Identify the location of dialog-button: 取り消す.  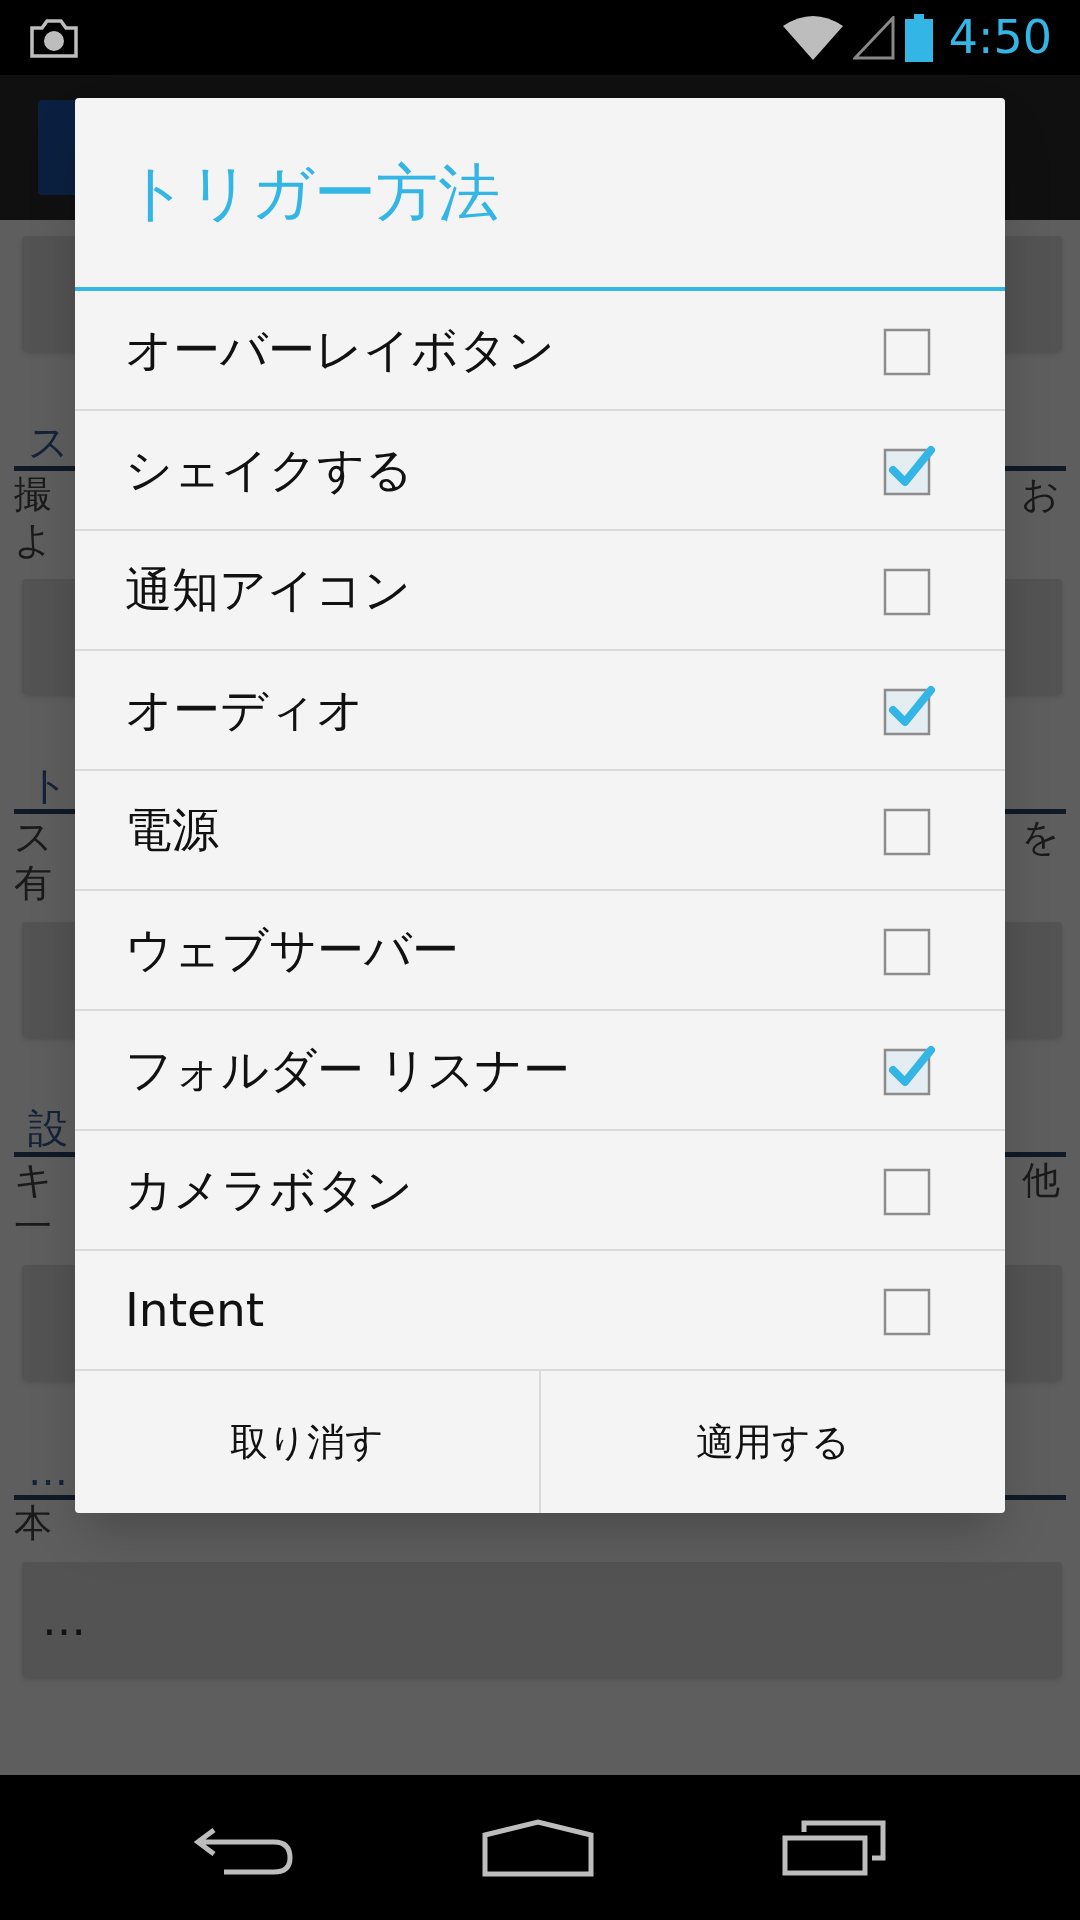
(307, 1442).